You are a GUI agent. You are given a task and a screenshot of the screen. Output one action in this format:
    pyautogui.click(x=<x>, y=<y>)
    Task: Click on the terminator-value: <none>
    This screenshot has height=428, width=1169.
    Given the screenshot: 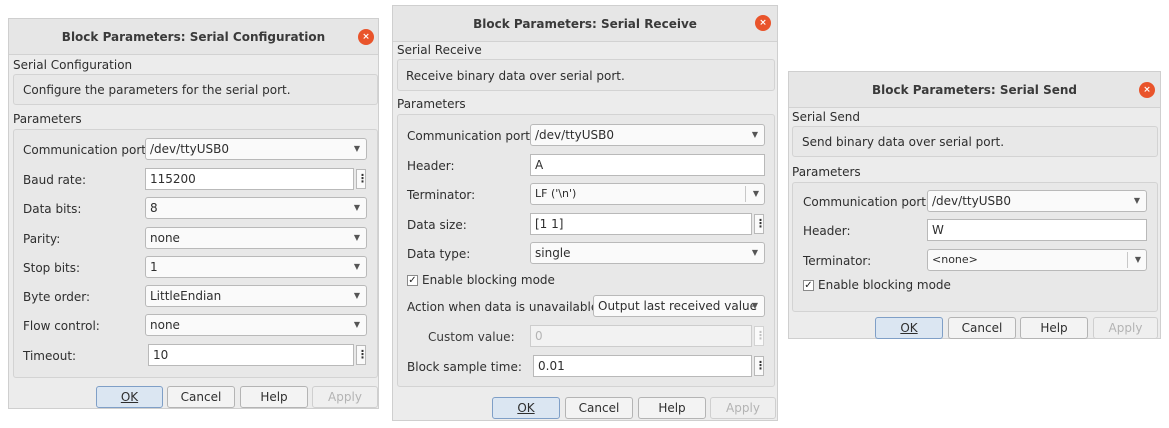 What is the action you would take?
    pyautogui.click(x=955, y=259)
    